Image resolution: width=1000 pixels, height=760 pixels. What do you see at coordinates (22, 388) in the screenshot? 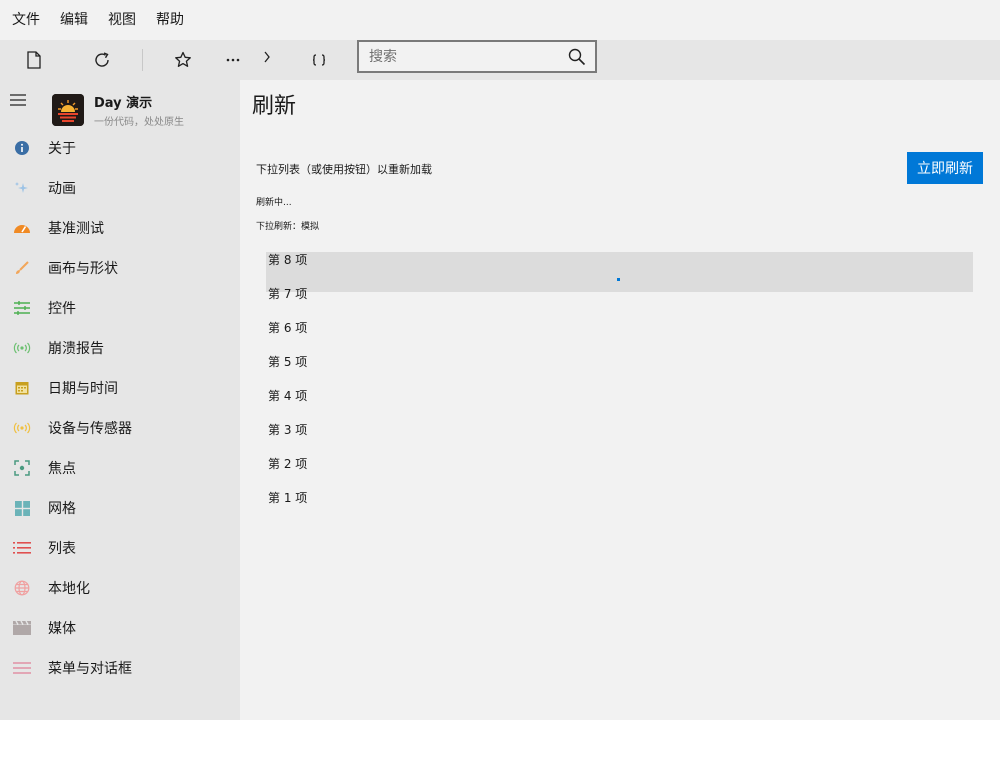
I see `calendar-icon` at bounding box center [22, 388].